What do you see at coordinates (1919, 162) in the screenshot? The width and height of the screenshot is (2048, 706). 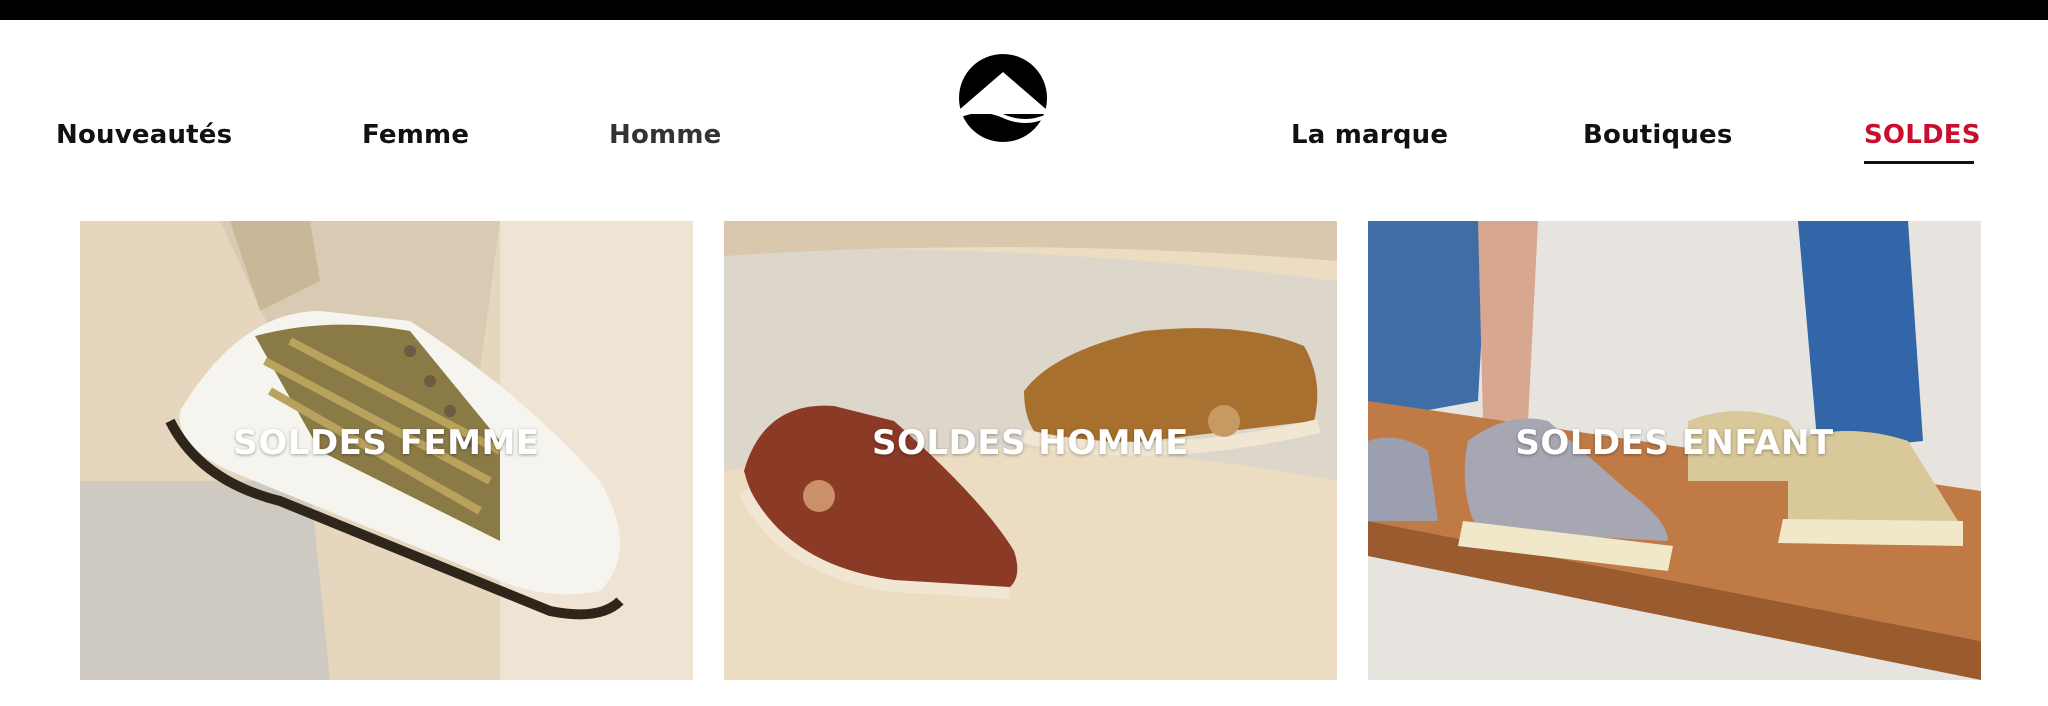 I see `active-underline` at bounding box center [1919, 162].